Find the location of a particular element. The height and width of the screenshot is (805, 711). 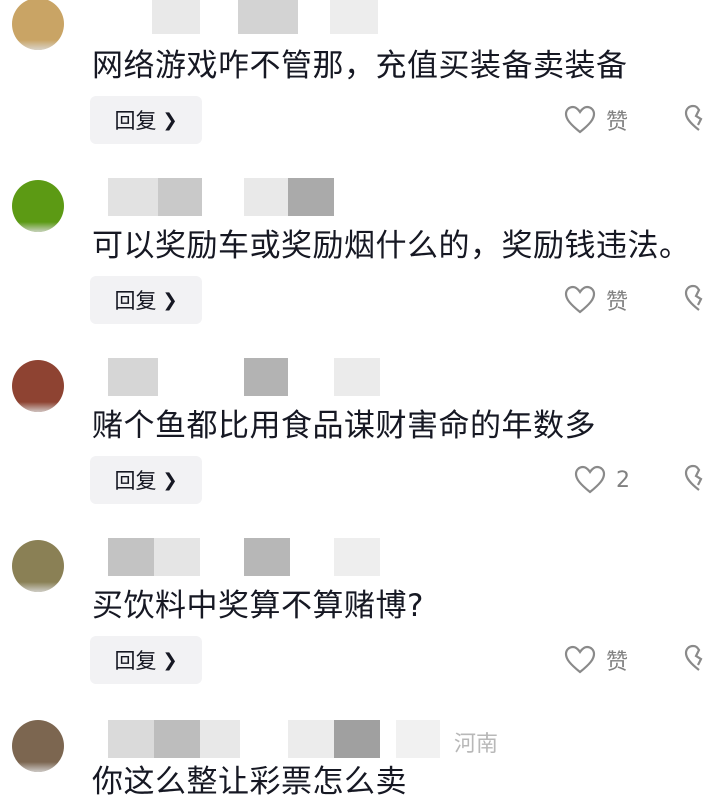

comment-text: 网络游戏咋不管那，充值买装备卖装备 is located at coordinates (360, 66).